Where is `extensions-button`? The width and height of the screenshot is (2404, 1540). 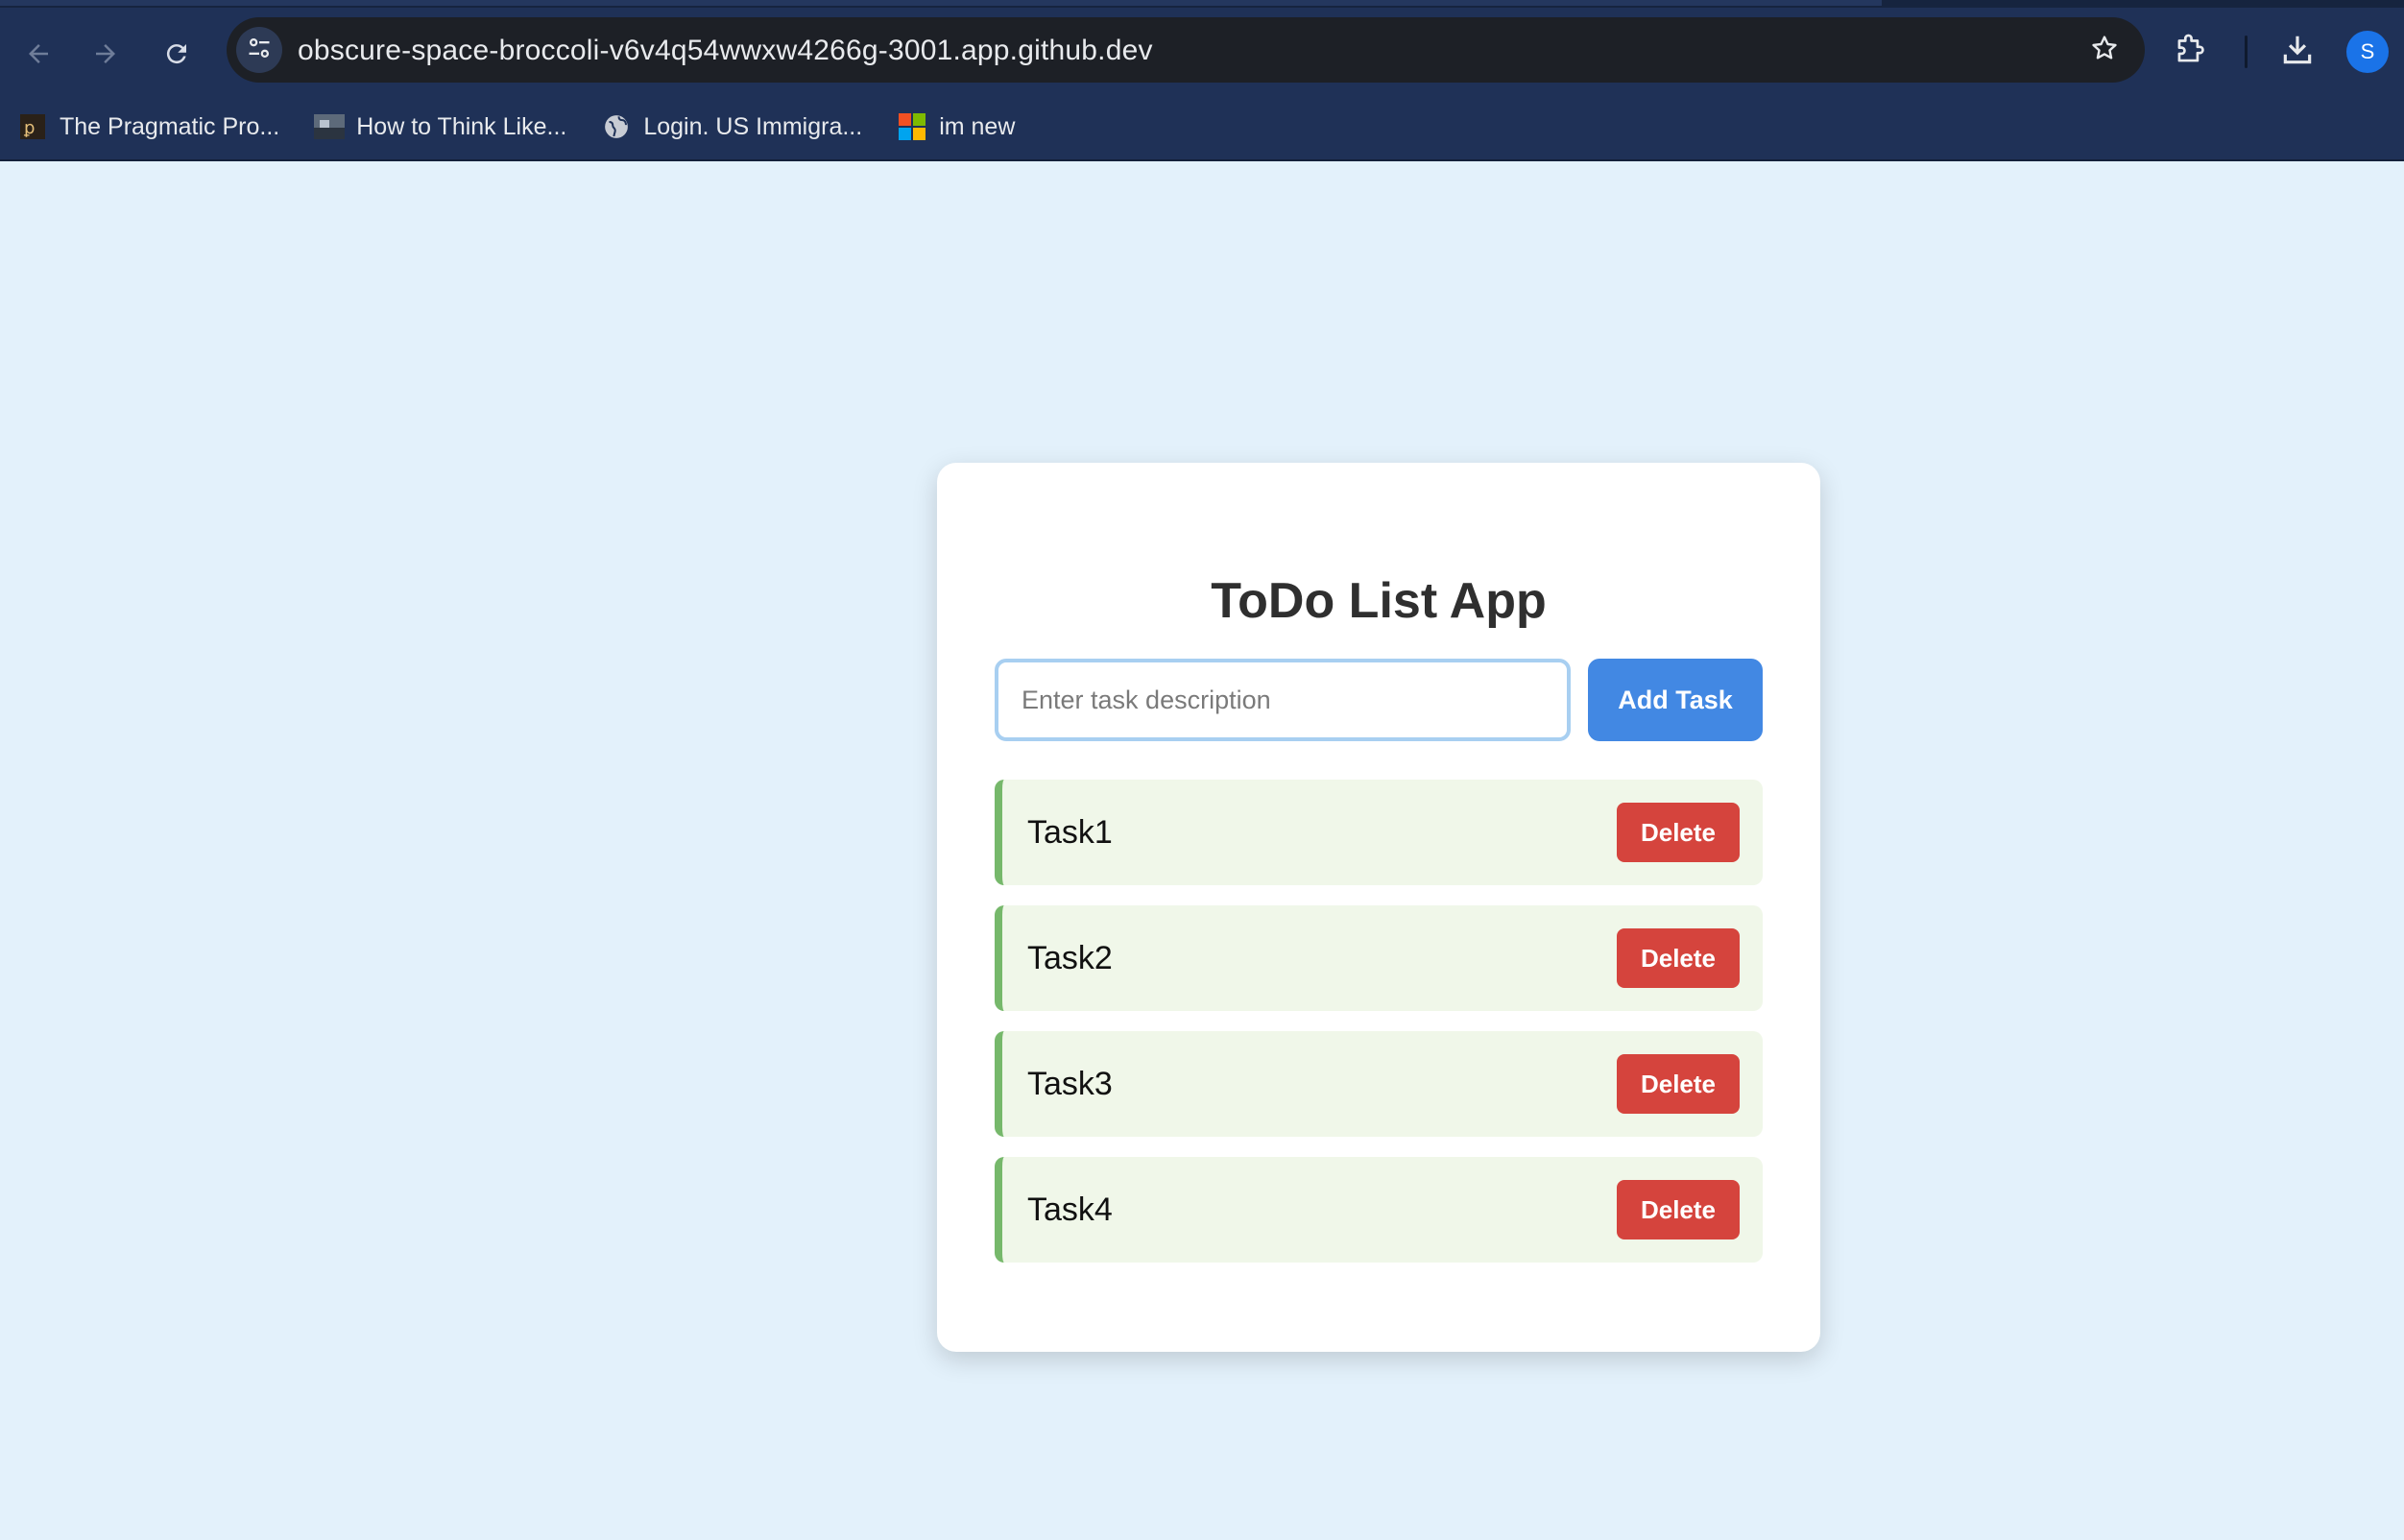 extensions-button is located at coordinates (2190, 52).